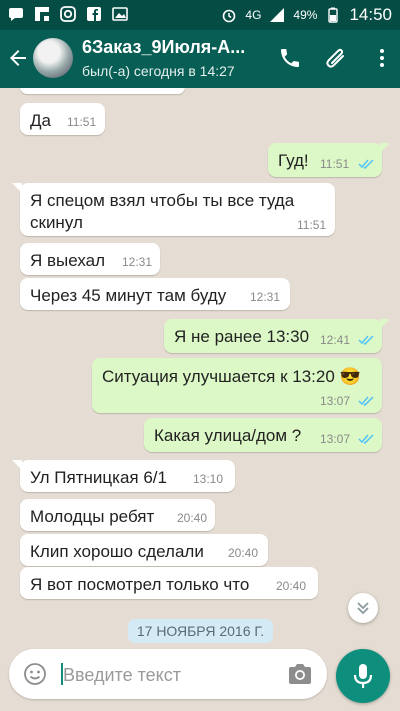  I want to click on message-text-line2: скинул, so click(56, 222).